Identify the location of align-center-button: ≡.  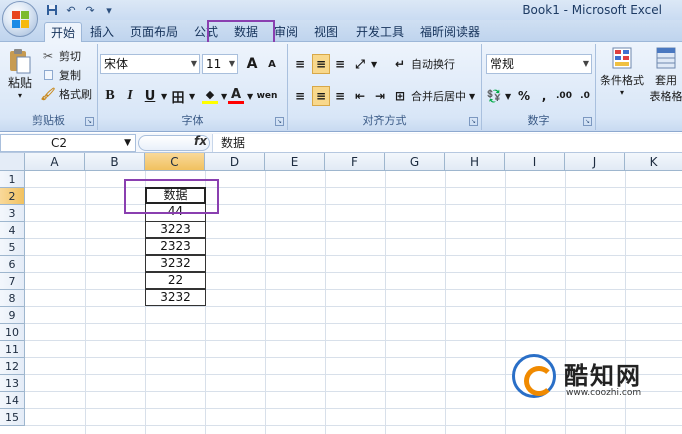
(321, 96).